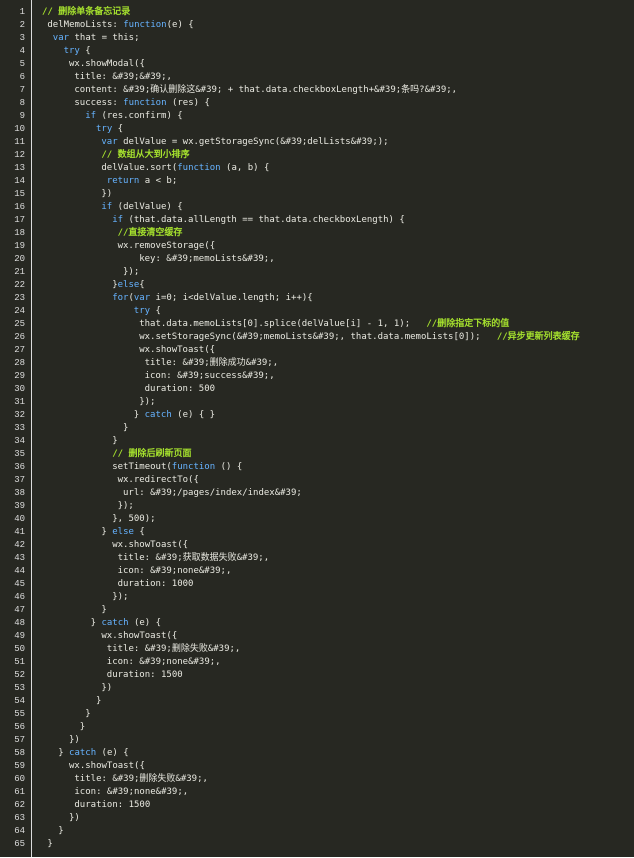  What do you see at coordinates (133, 519) in the screenshot?
I see `code-line: }, 500);` at bounding box center [133, 519].